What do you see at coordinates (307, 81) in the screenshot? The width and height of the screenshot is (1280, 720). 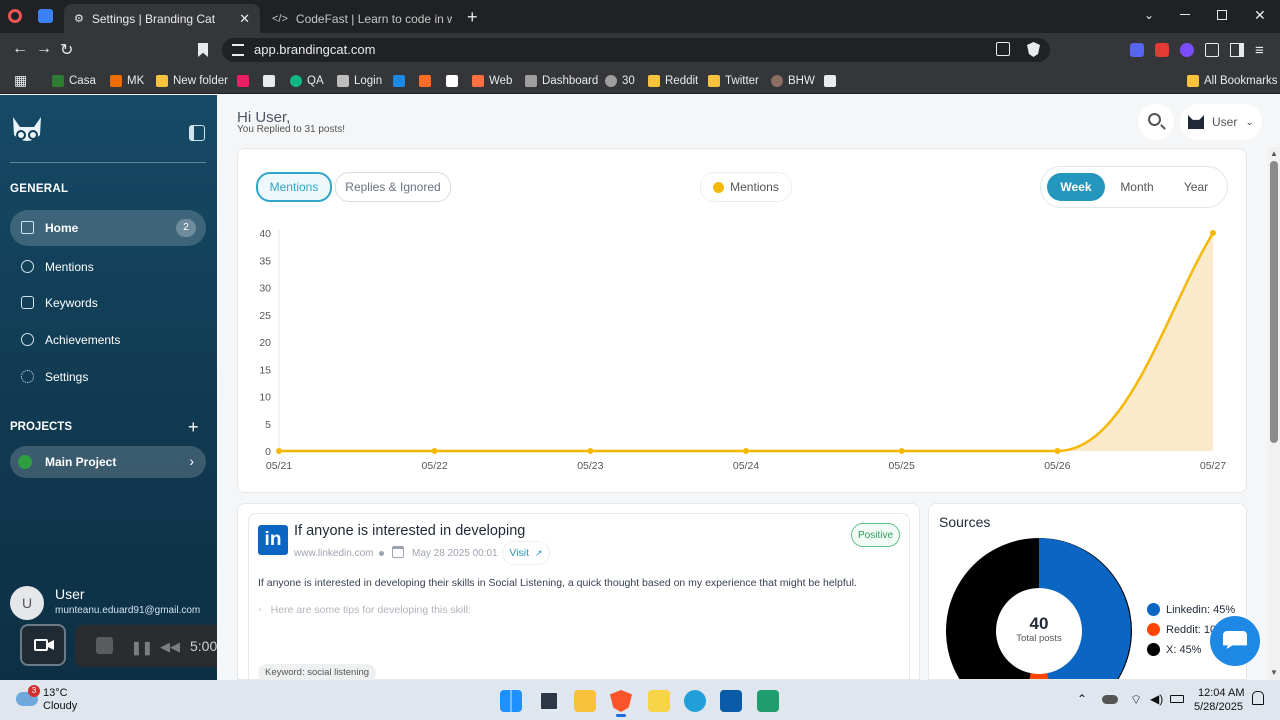 I see `bookmark-qa: QA` at bounding box center [307, 81].